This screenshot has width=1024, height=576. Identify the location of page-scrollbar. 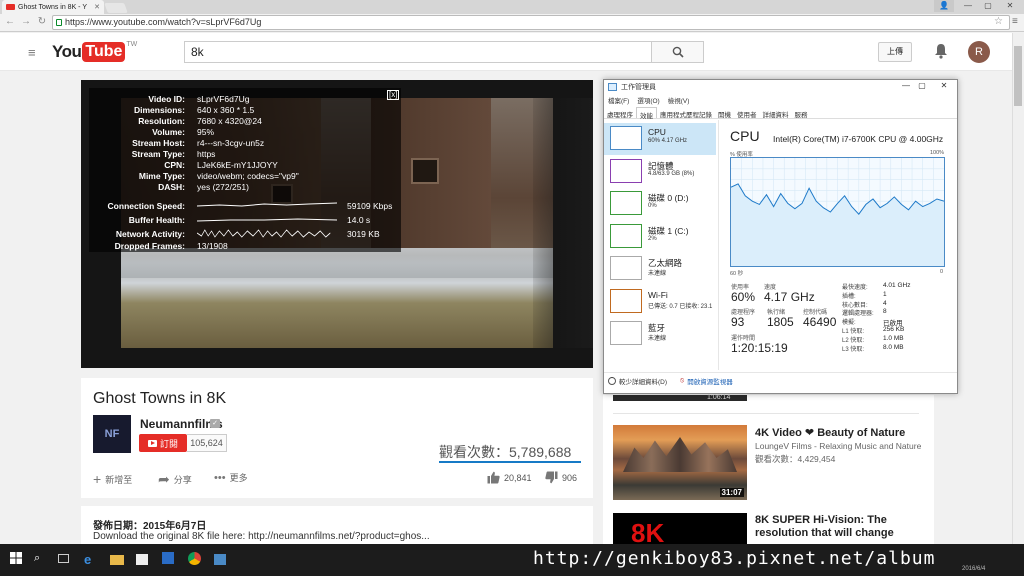
(1018, 288).